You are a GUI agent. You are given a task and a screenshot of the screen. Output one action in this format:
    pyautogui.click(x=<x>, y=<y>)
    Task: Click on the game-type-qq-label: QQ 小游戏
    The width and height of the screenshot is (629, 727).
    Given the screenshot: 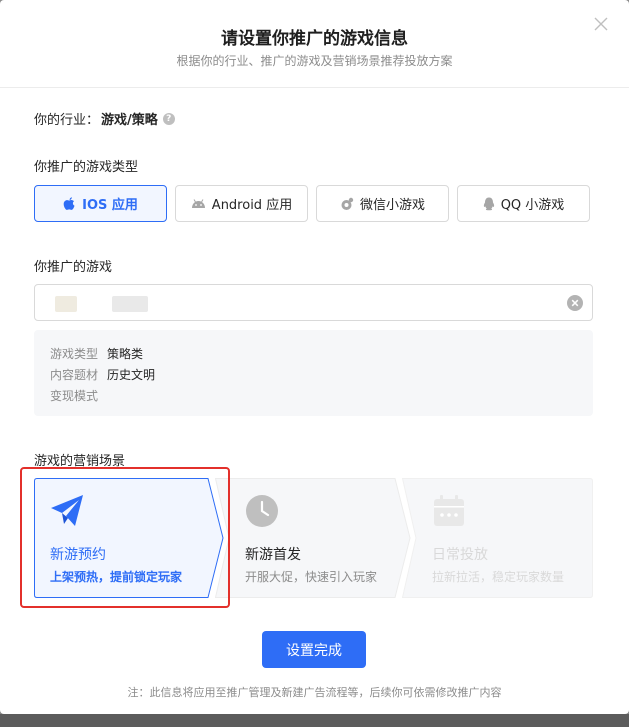 What is the action you would take?
    pyautogui.click(x=532, y=205)
    